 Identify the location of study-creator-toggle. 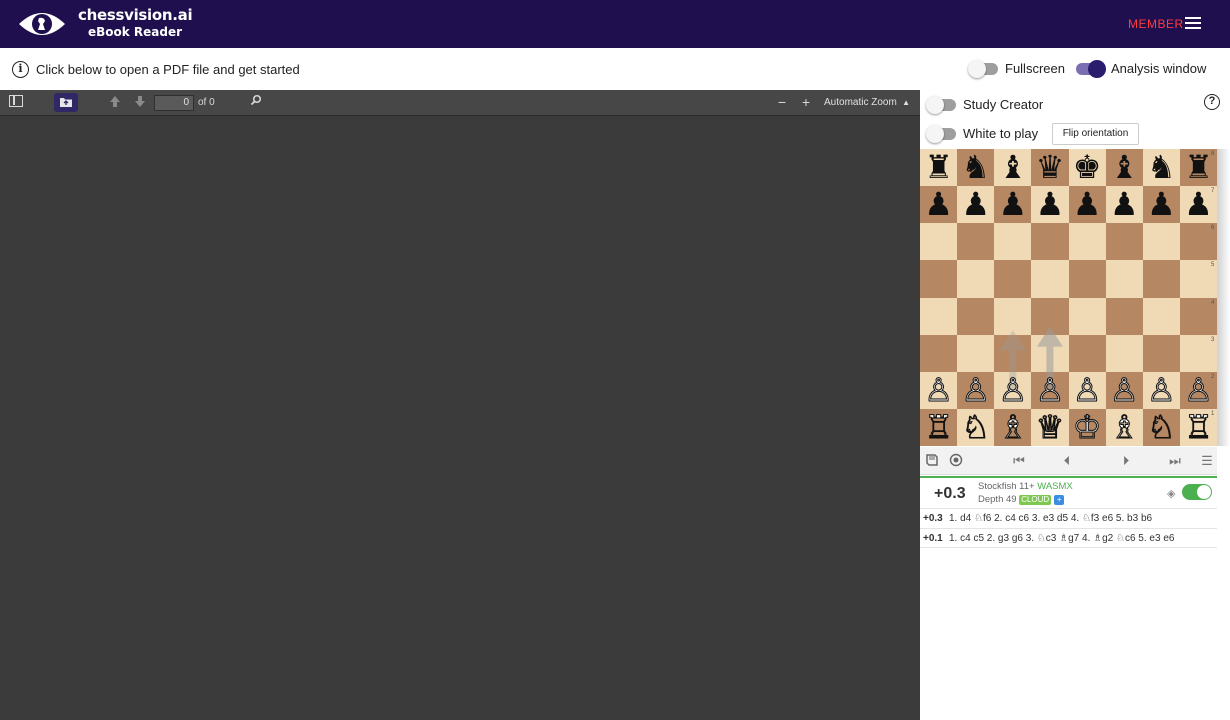
(941, 105).